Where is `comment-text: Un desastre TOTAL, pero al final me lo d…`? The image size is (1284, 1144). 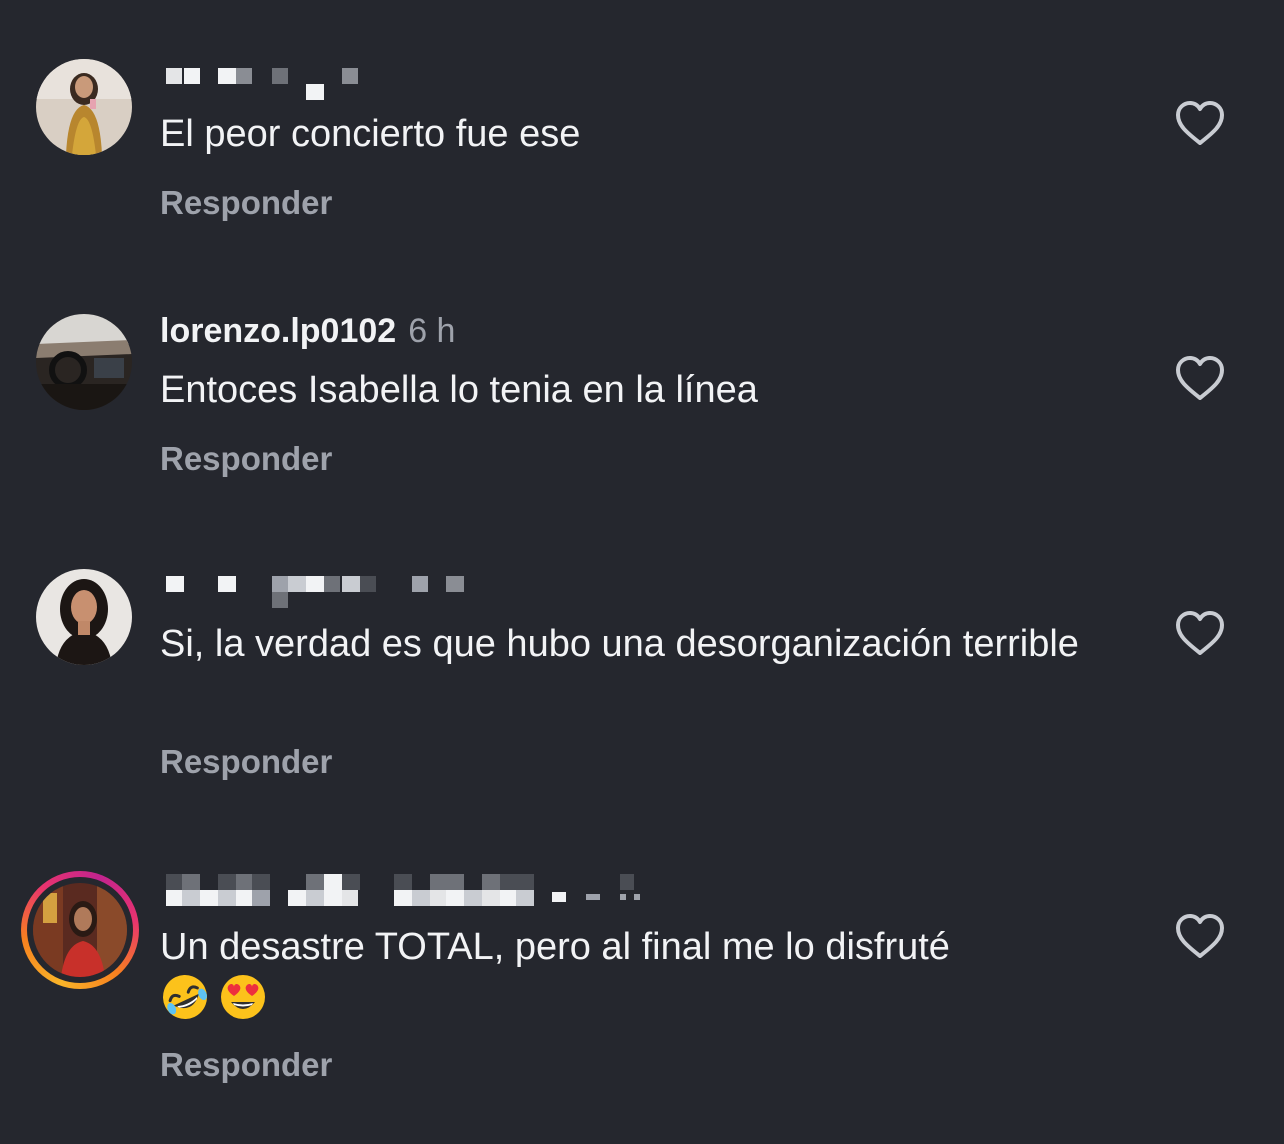
comment-text: Un desastre TOTAL, pero al final me lo d… is located at coordinates (640, 972).